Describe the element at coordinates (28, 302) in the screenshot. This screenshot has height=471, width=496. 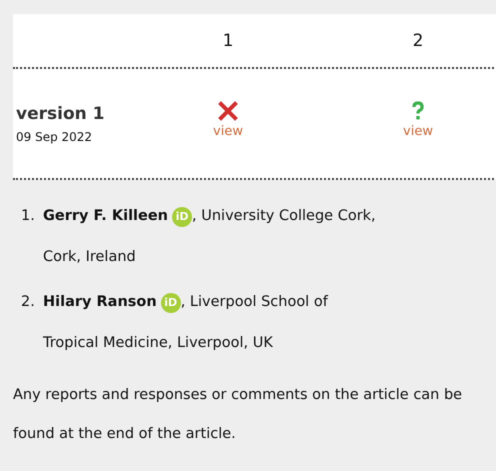
I see `author-number: 2.` at that location.